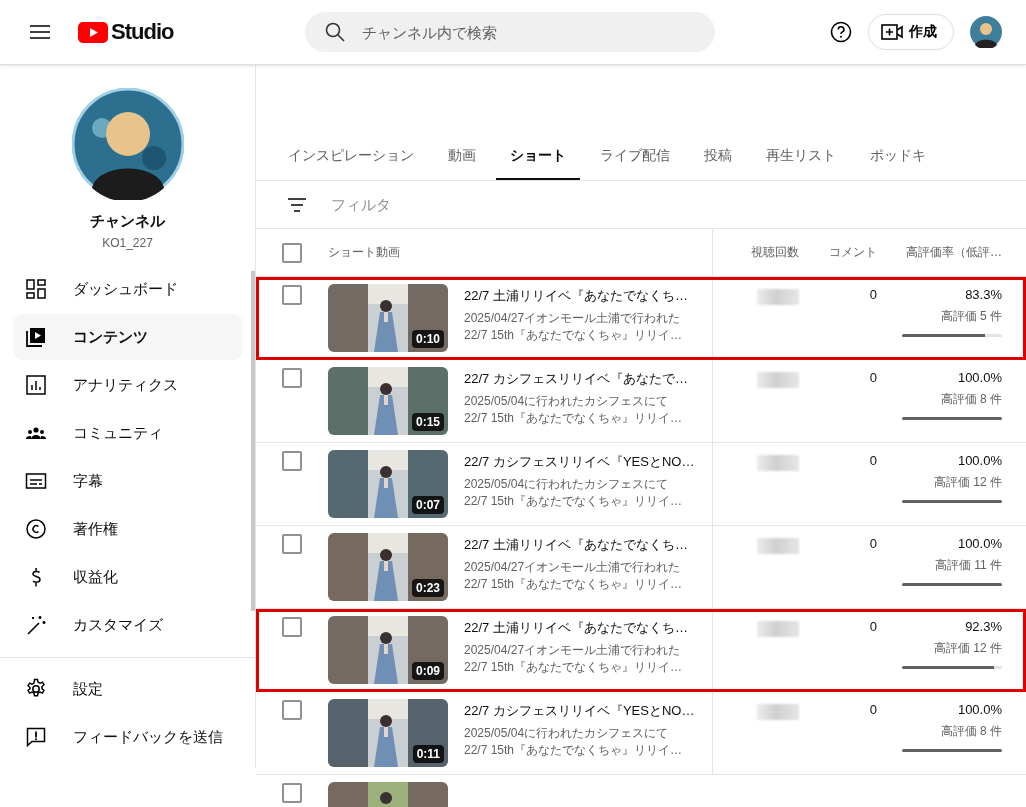  Describe the element at coordinates (128, 433) in the screenshot. I see `nav-item: コミュニティ` at that location.